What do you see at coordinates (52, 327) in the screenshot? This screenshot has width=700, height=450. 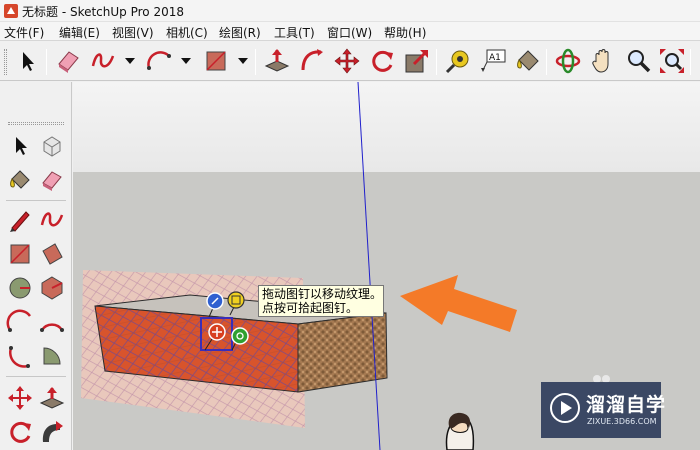 I see `two-point-arc-icon` at bounding box center [52, 327].